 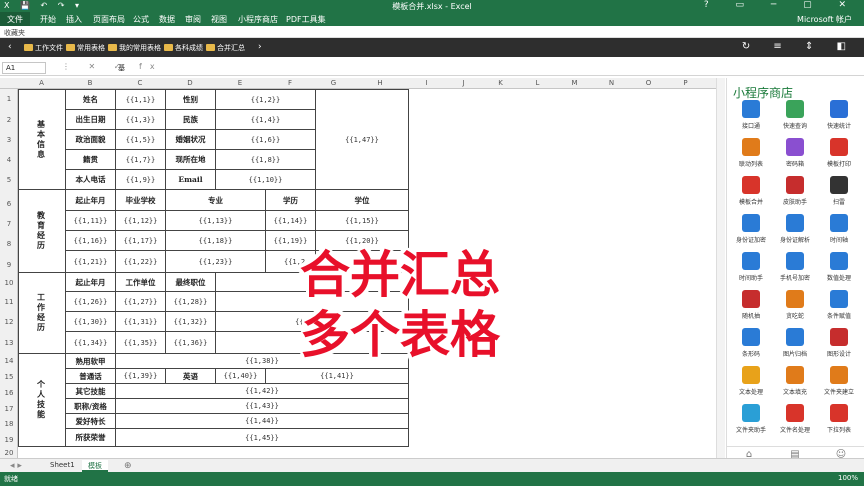 I want to click on row-header: 2, so click(x=9, y=120).